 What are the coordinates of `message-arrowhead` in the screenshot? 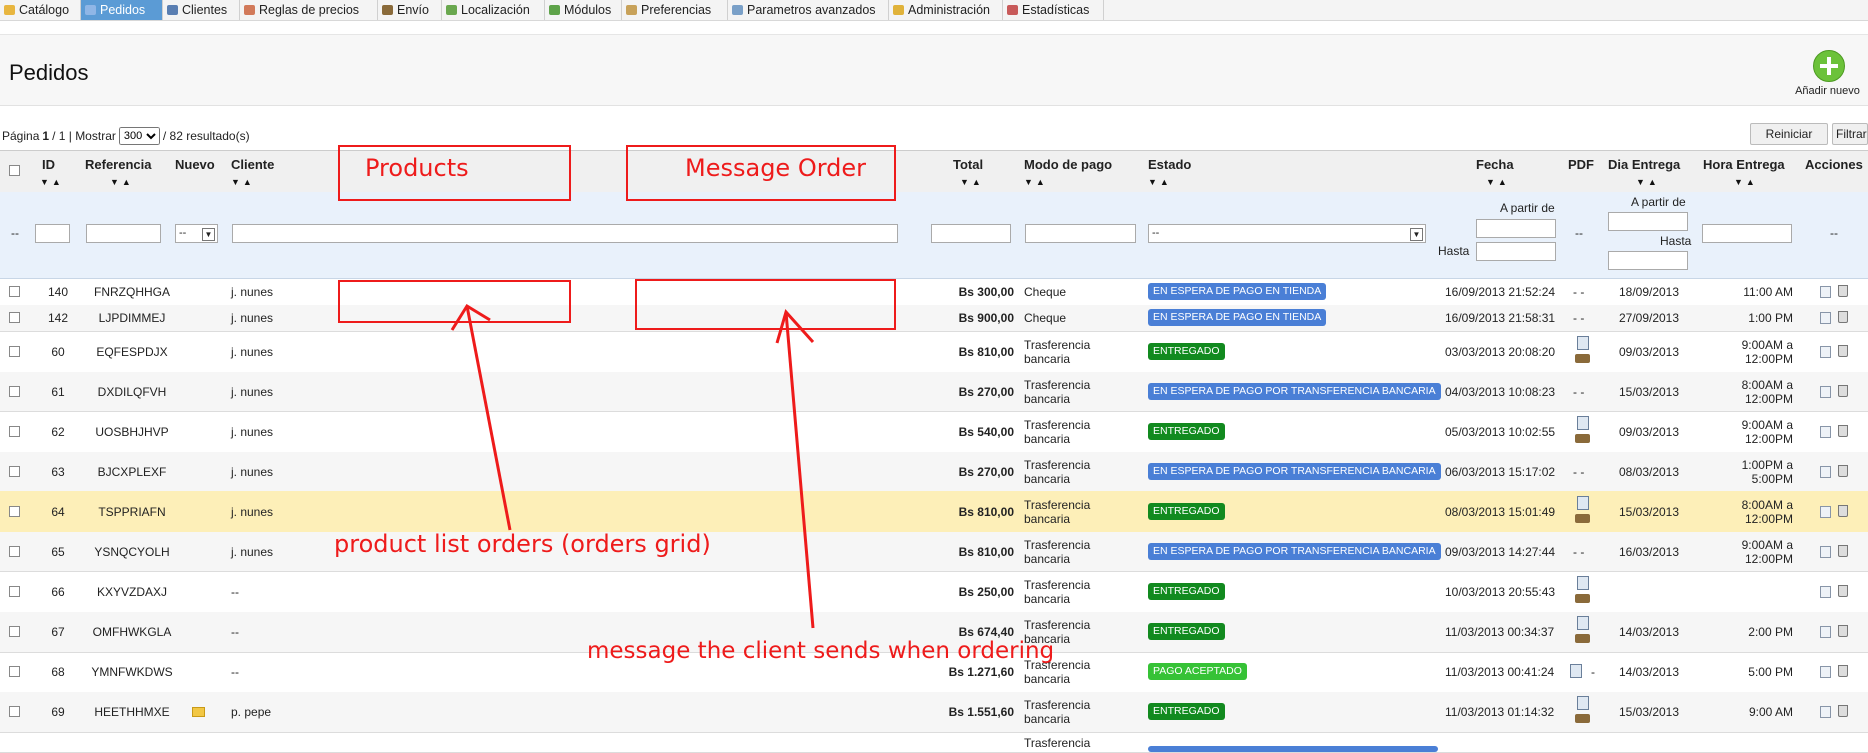 It's located at (795, 326).